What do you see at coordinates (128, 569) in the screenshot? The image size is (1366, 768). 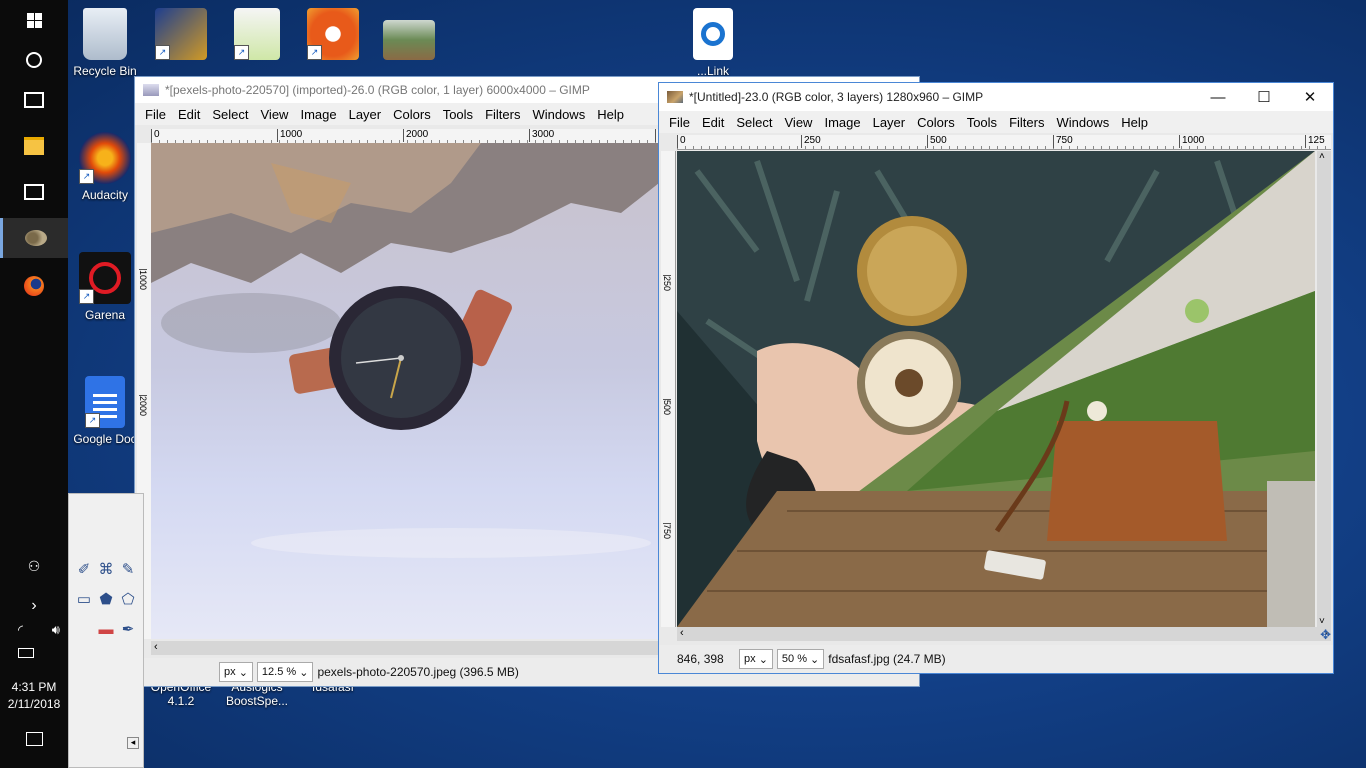 I see `color-picker-tool-icon: ✎` at bounding box center [128, 569].